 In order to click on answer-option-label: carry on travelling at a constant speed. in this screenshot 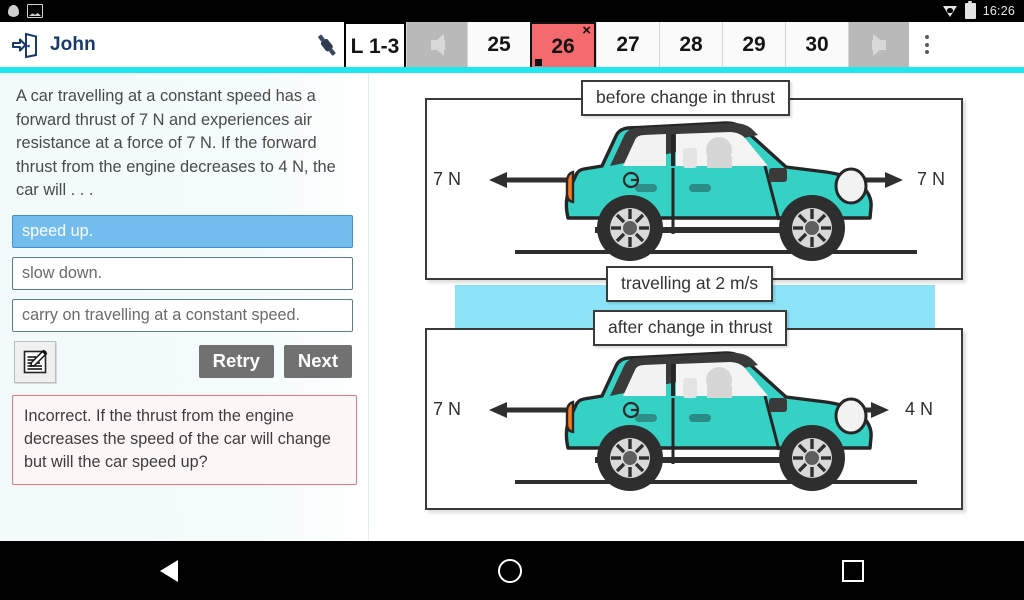, I will do `click(161, 314)`.